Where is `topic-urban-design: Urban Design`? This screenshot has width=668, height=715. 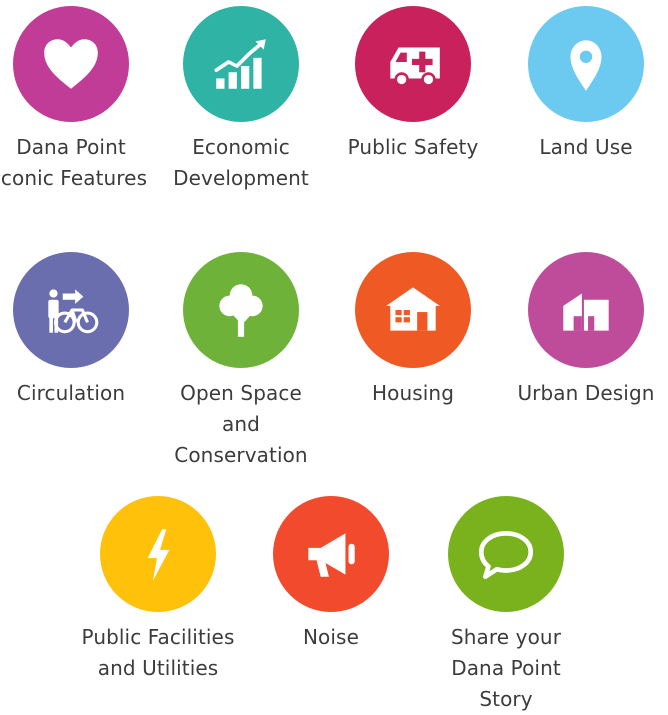
topic-urban-design: Urban Design is located at coordinates (584, 330).